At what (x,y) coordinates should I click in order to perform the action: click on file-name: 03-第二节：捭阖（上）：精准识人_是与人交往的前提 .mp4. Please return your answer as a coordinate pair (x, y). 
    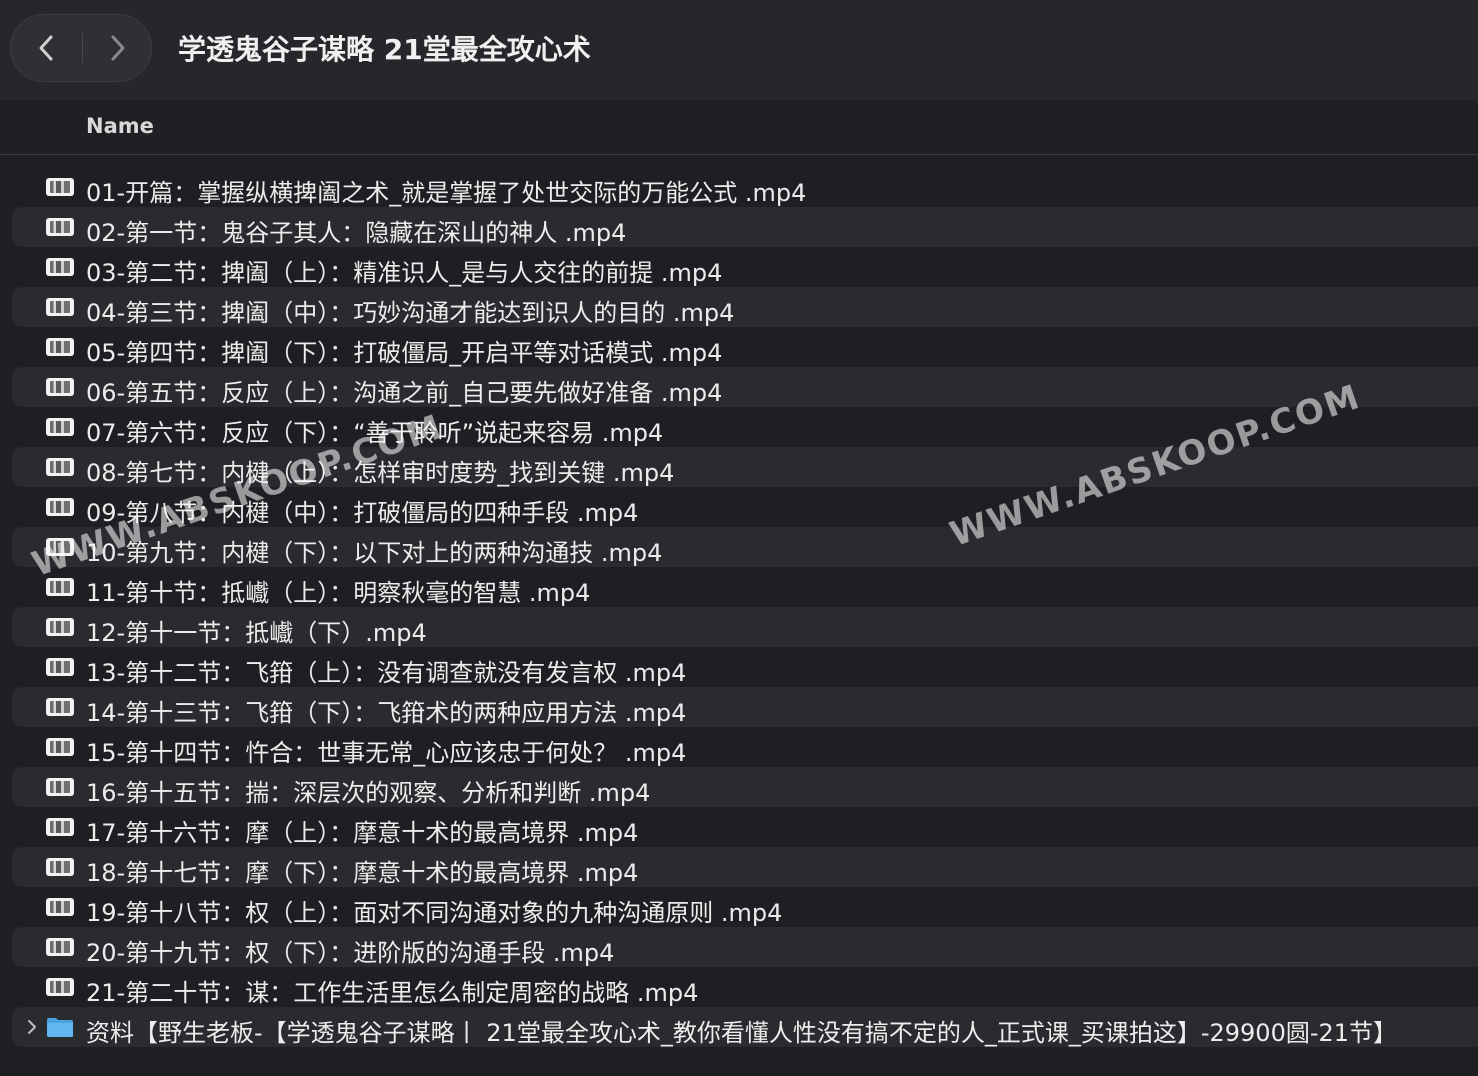
    Looking at the image, I should click on (404, 273).